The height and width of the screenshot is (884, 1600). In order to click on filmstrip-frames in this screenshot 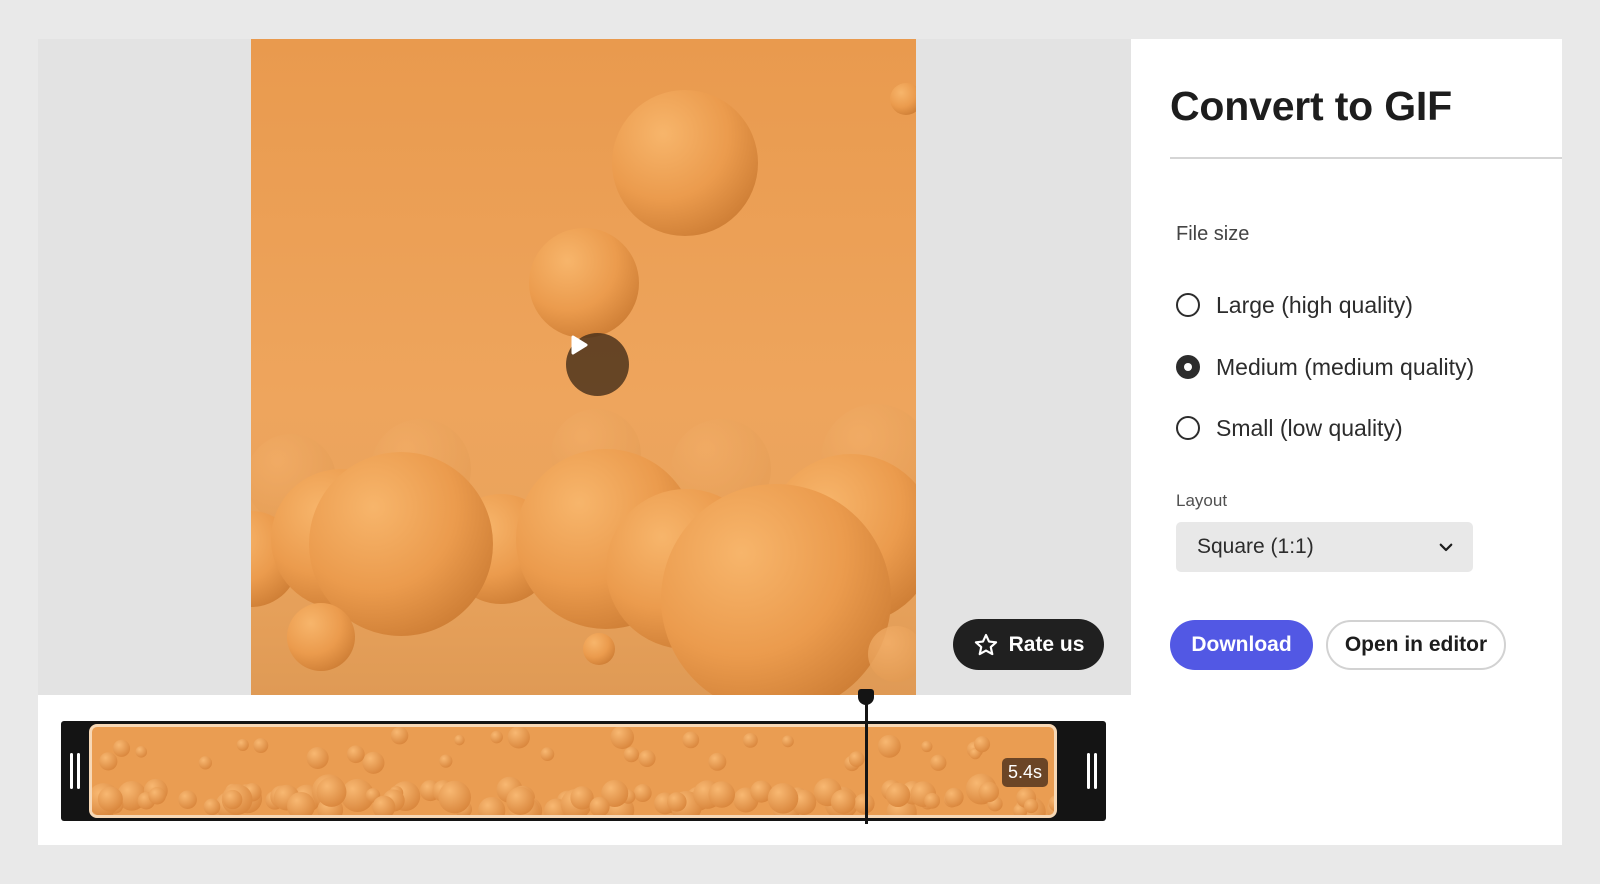, I will do `click(573, 771)`.